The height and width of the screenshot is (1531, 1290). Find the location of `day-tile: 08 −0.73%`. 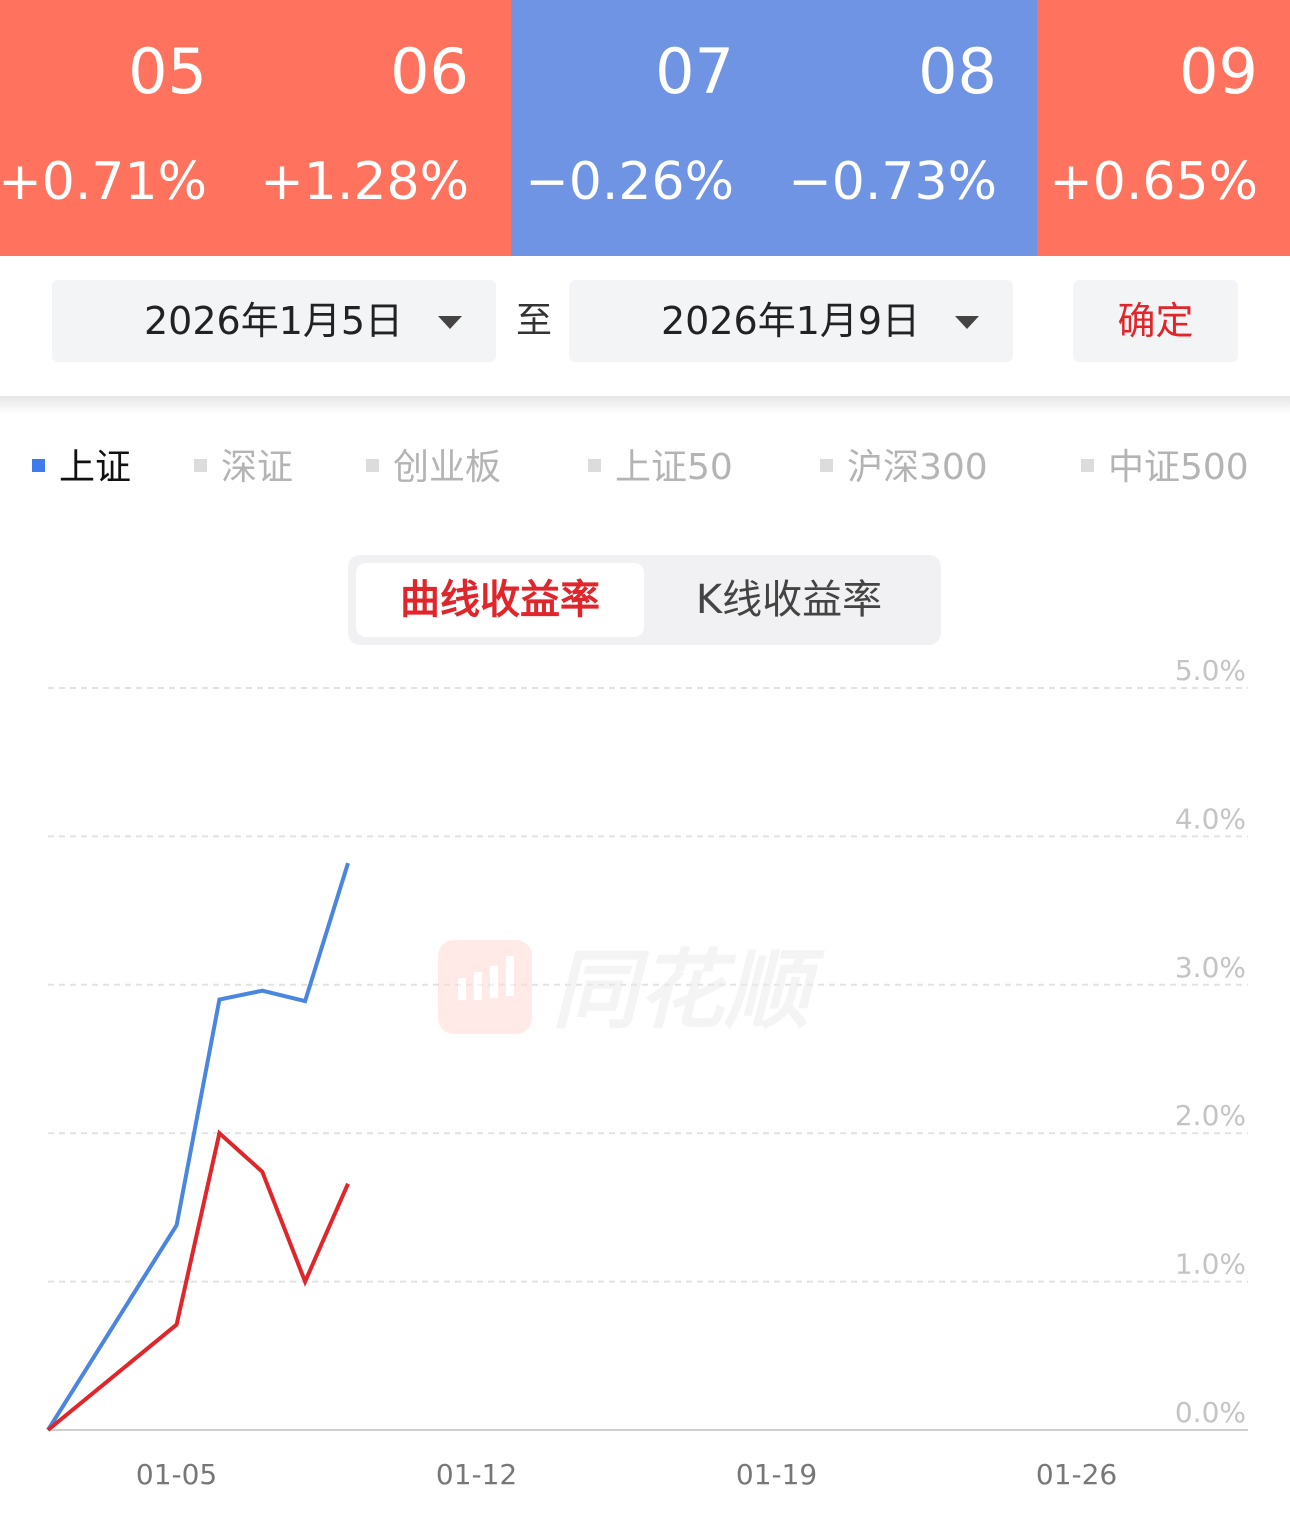

day-tile: 08 −0.73% is located at coordinates (905, 128).